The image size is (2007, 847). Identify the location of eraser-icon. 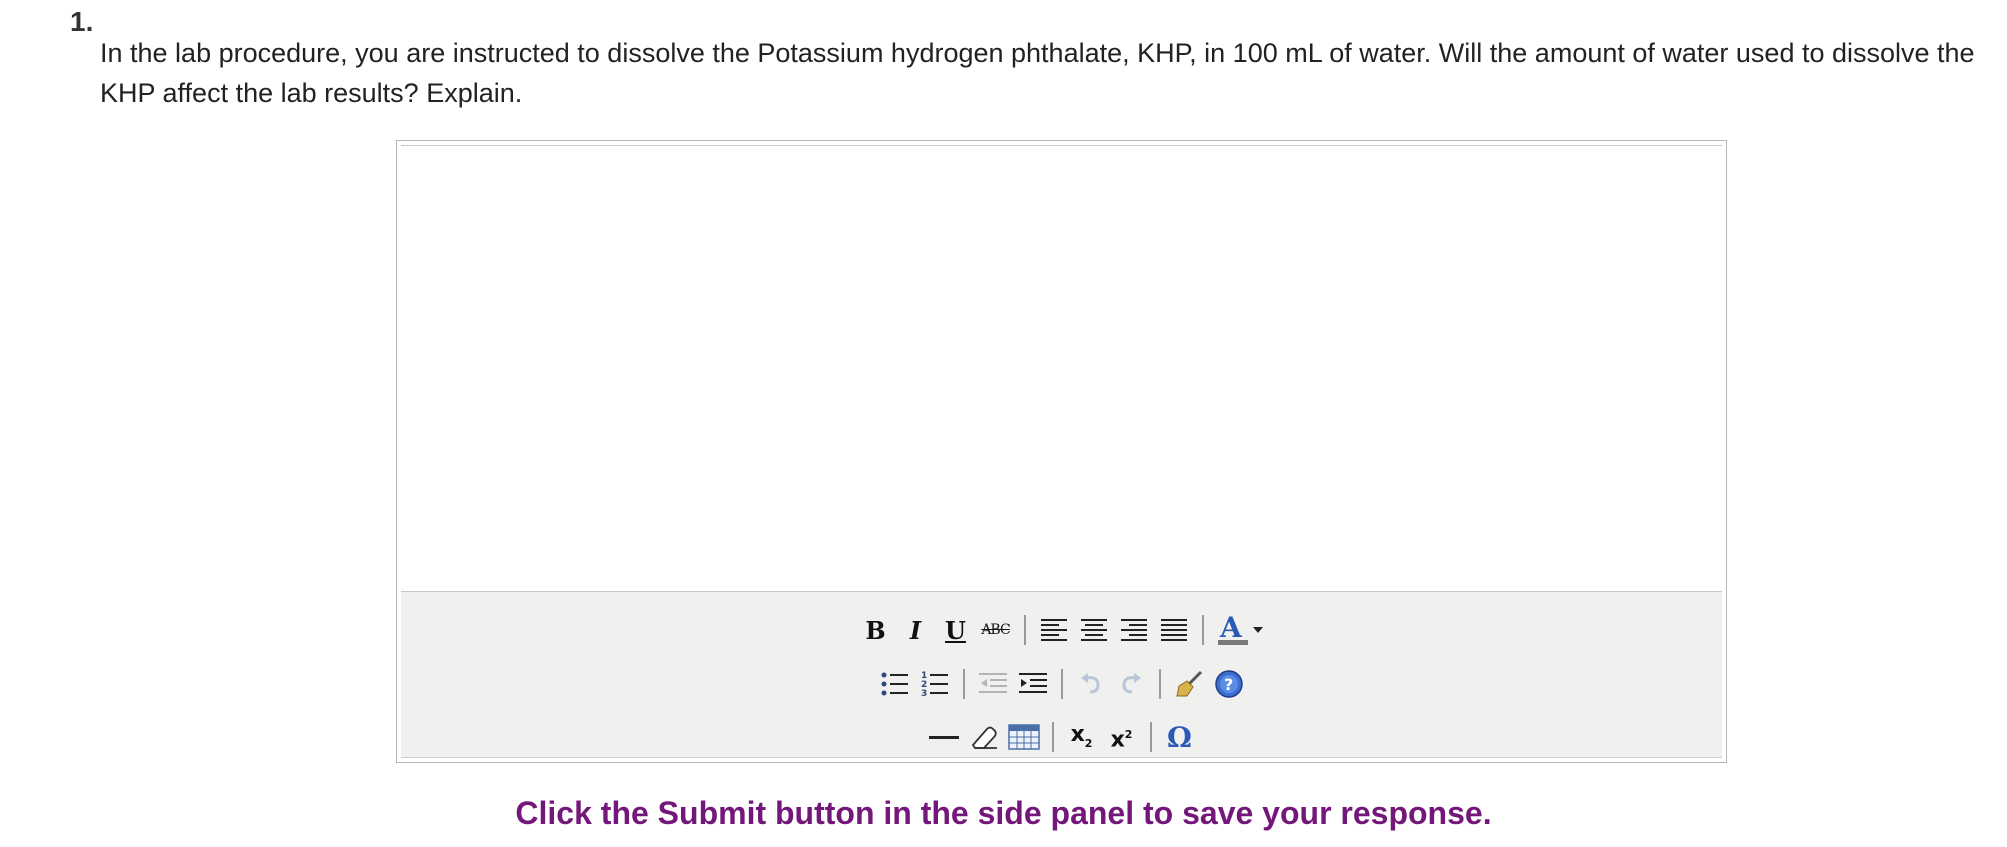
(984, 737).